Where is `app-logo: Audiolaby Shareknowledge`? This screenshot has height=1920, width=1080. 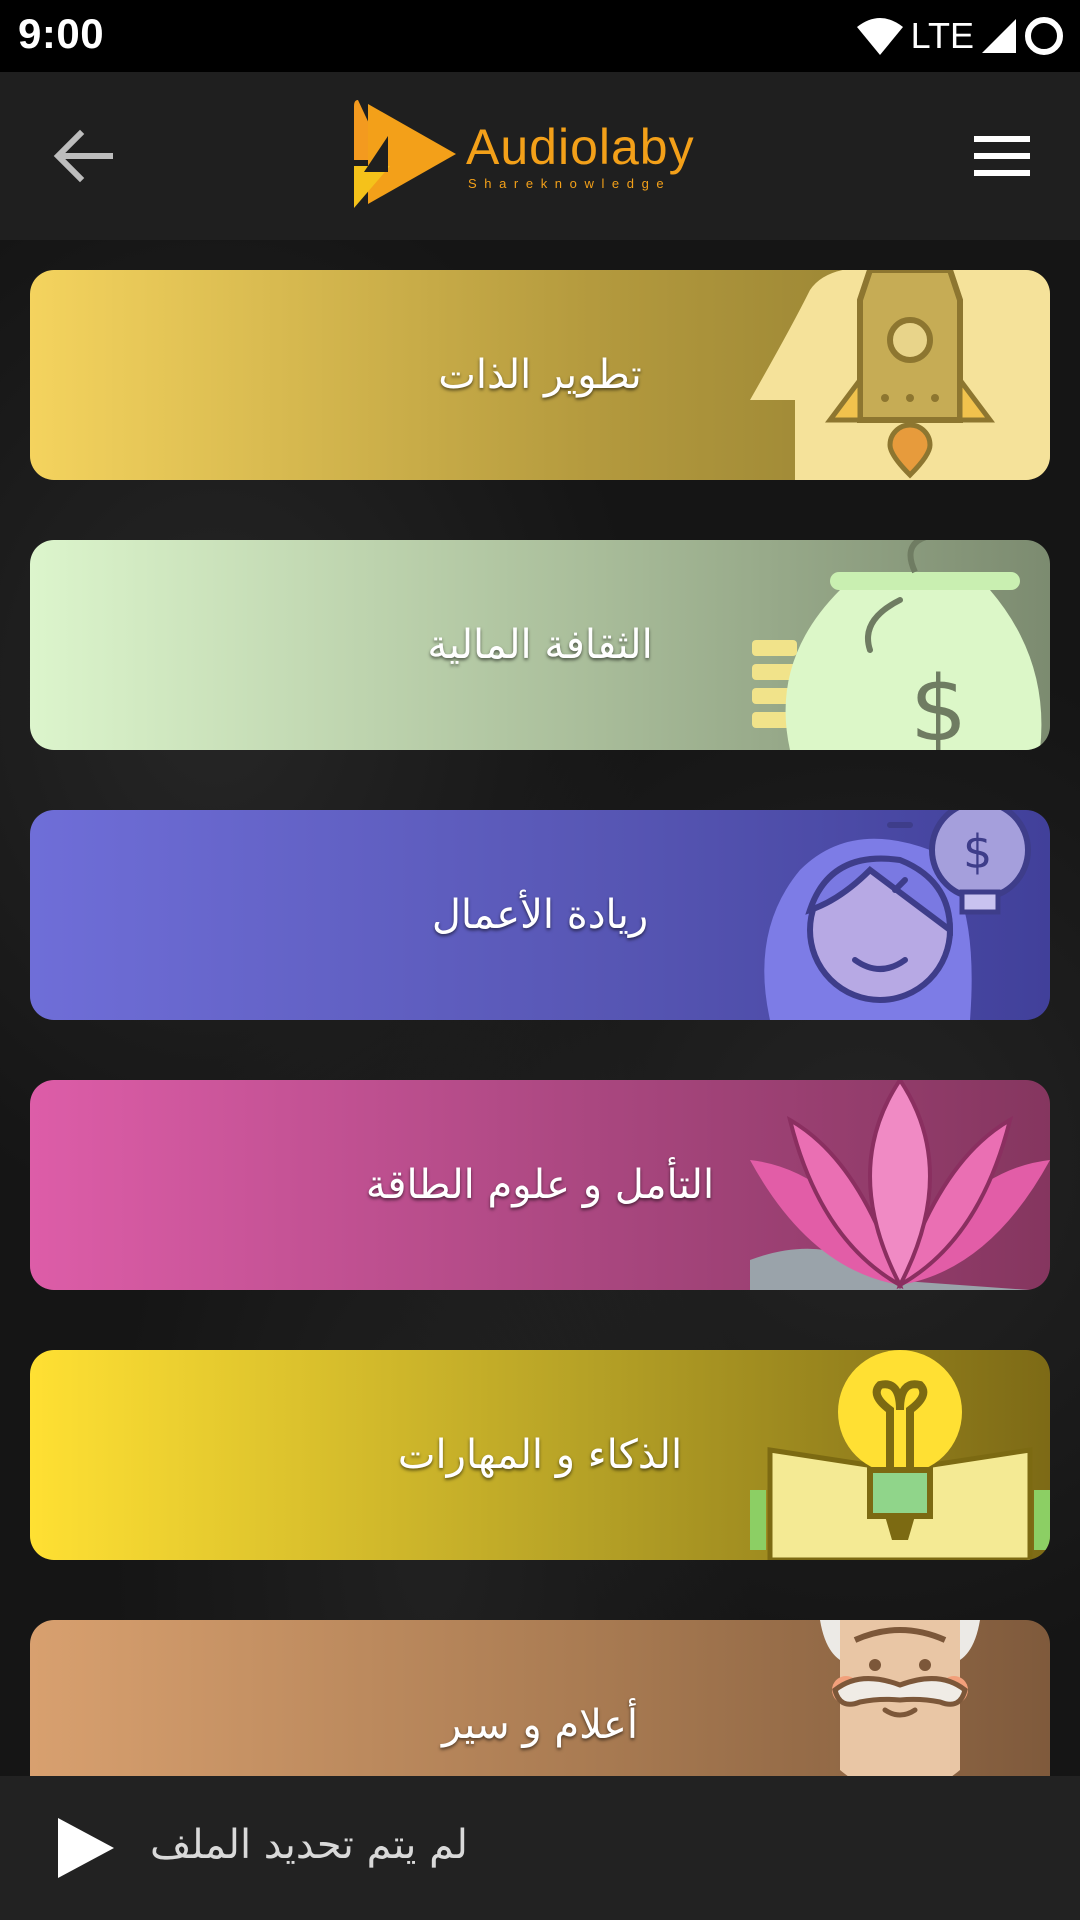
app-logo: Audiolaby Shareknowledge is located at coordinates (540, 156).